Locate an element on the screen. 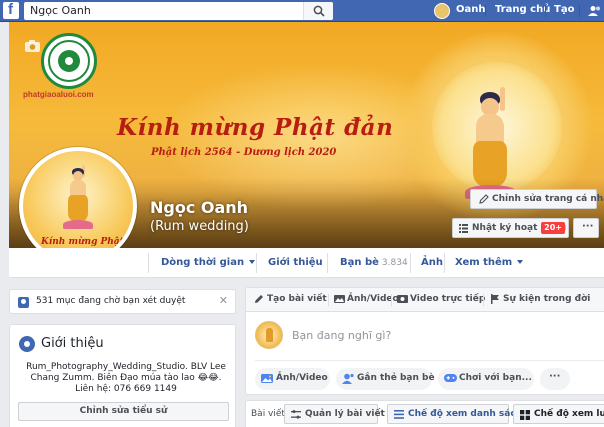 This screenshot has width=604, height=427. composer-divider is located at coordinates (429, 360).